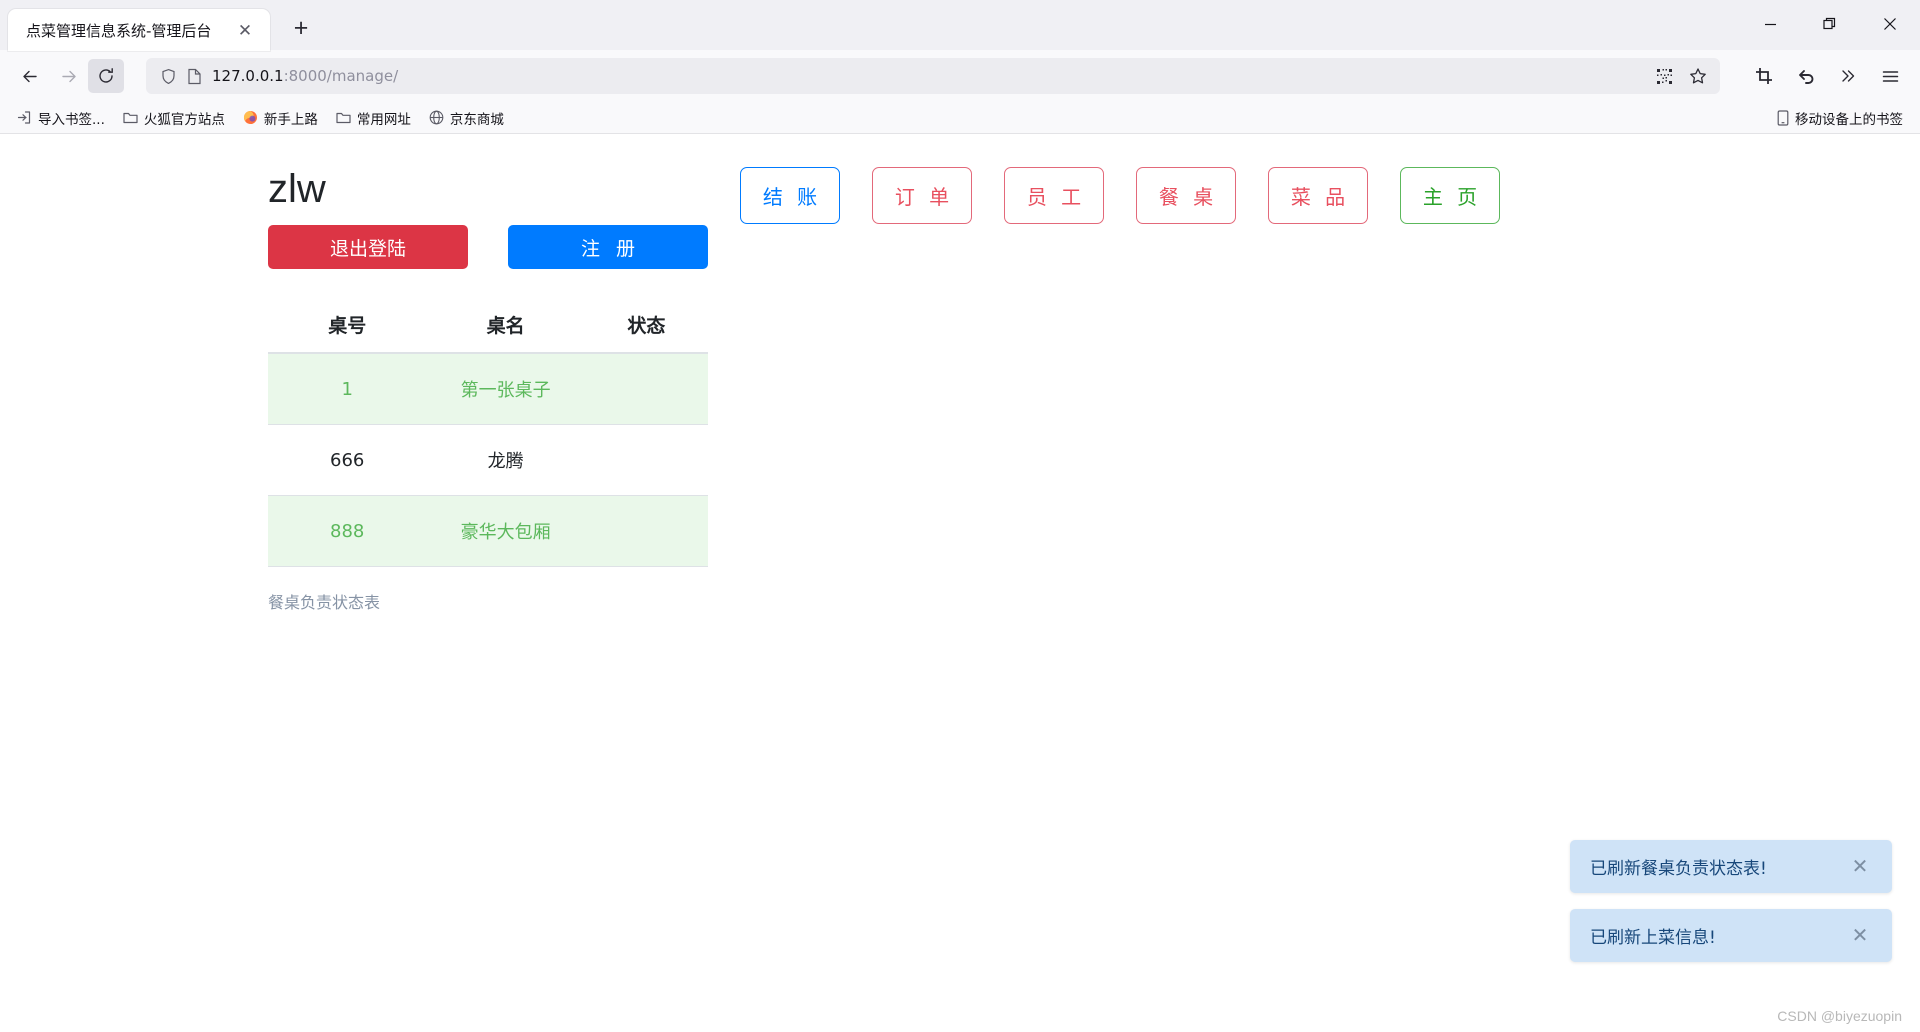 The image size is (1920, 1032). What do you see at coordinates (24, 117) in the screenshot?
I see `import-bookmarks-icon` at bounding box center [24, 117].